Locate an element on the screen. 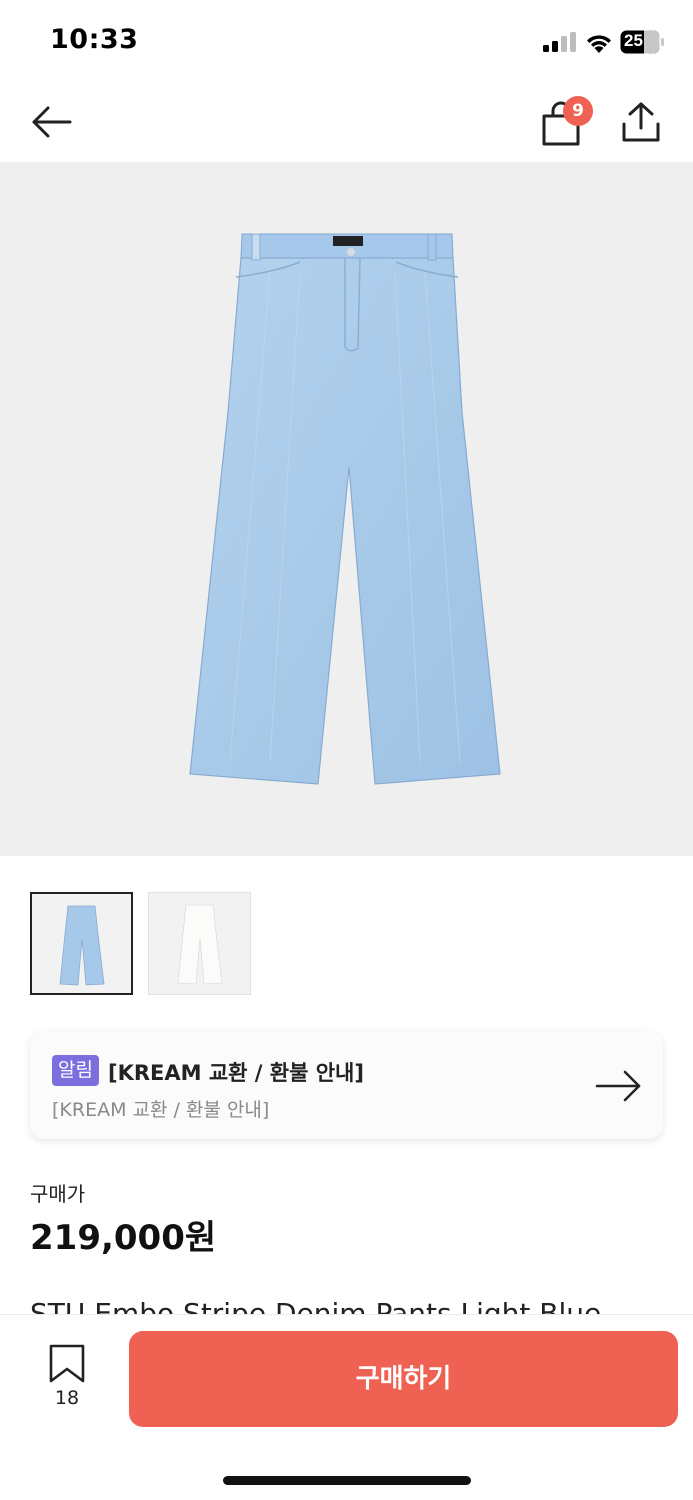  light-blue-pants-thumbnail is located at coordinates (81, 943).